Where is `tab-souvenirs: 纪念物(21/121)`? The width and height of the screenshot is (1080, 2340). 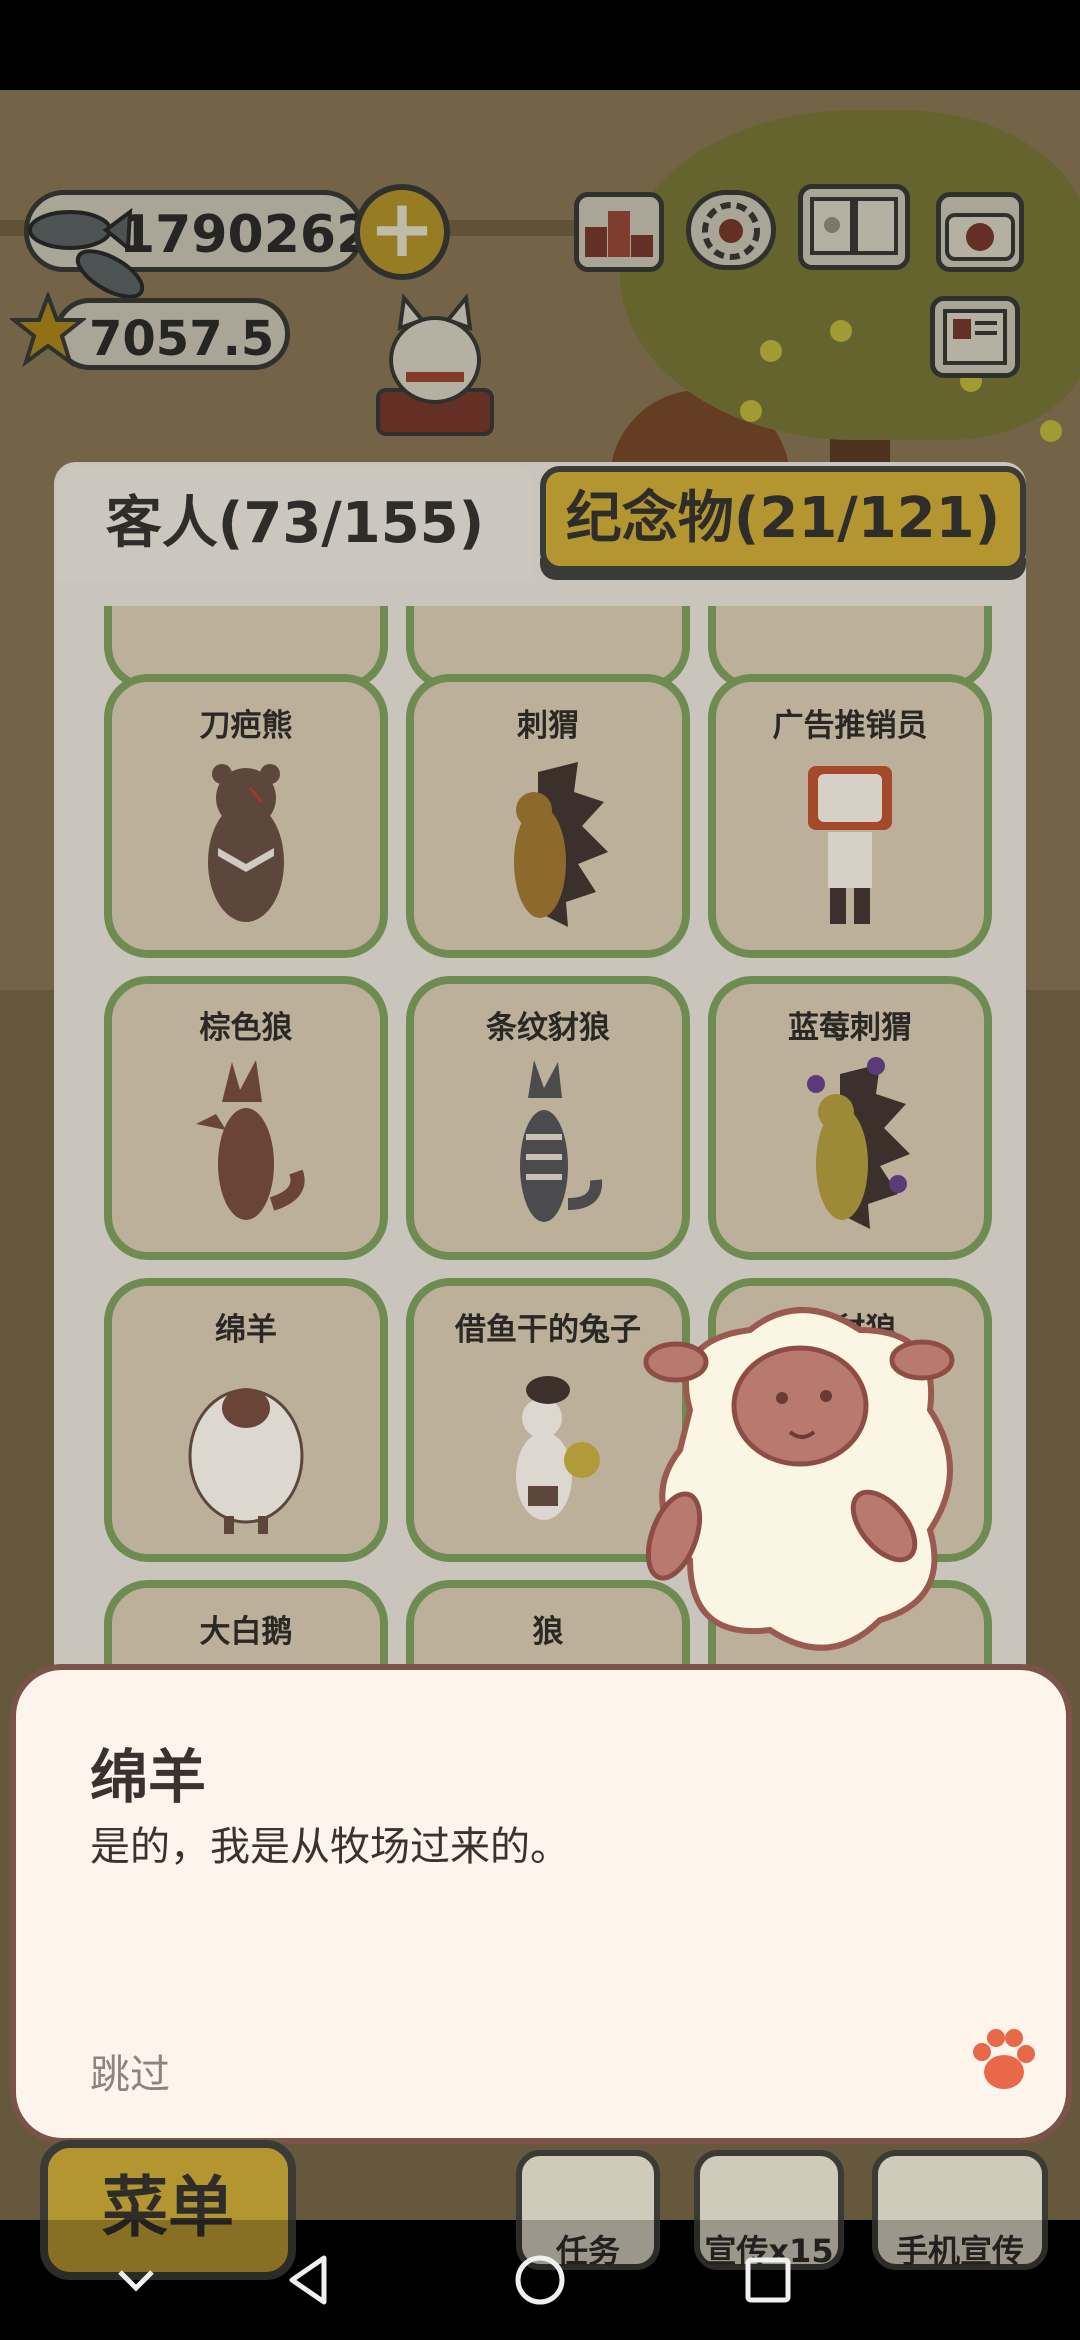 tab-souvenirs: 纪念物(21/121) is located at coordinates (783, 519).